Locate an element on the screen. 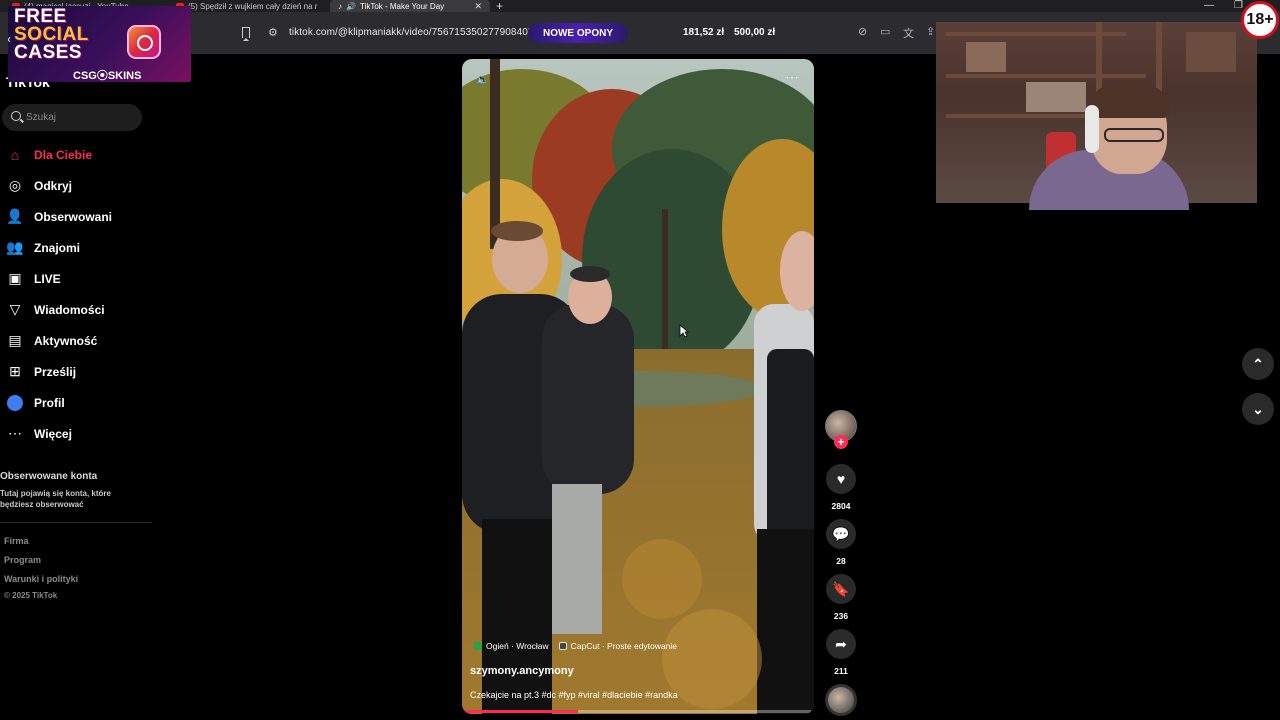  mouse-cursor-icon is located at coordinates (684, 331).